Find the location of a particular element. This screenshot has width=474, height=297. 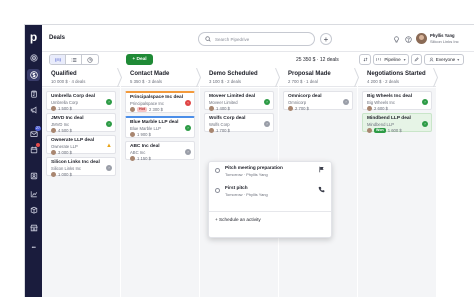

deal-company: Big Wheels Inc is located at coordinates (381, 102).